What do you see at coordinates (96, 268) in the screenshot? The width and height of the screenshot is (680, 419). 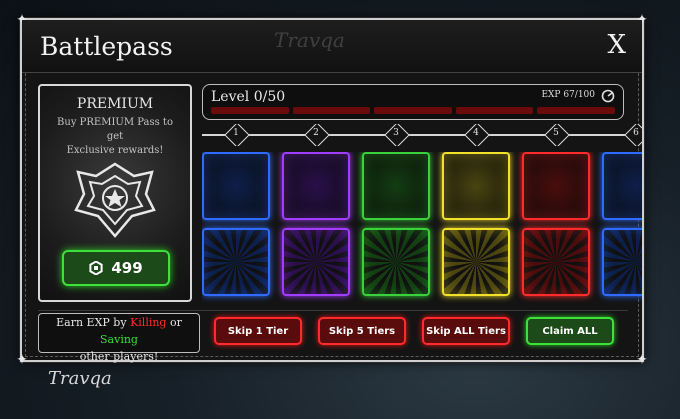 I see `robux-icon` at bounding box center [96, 268].